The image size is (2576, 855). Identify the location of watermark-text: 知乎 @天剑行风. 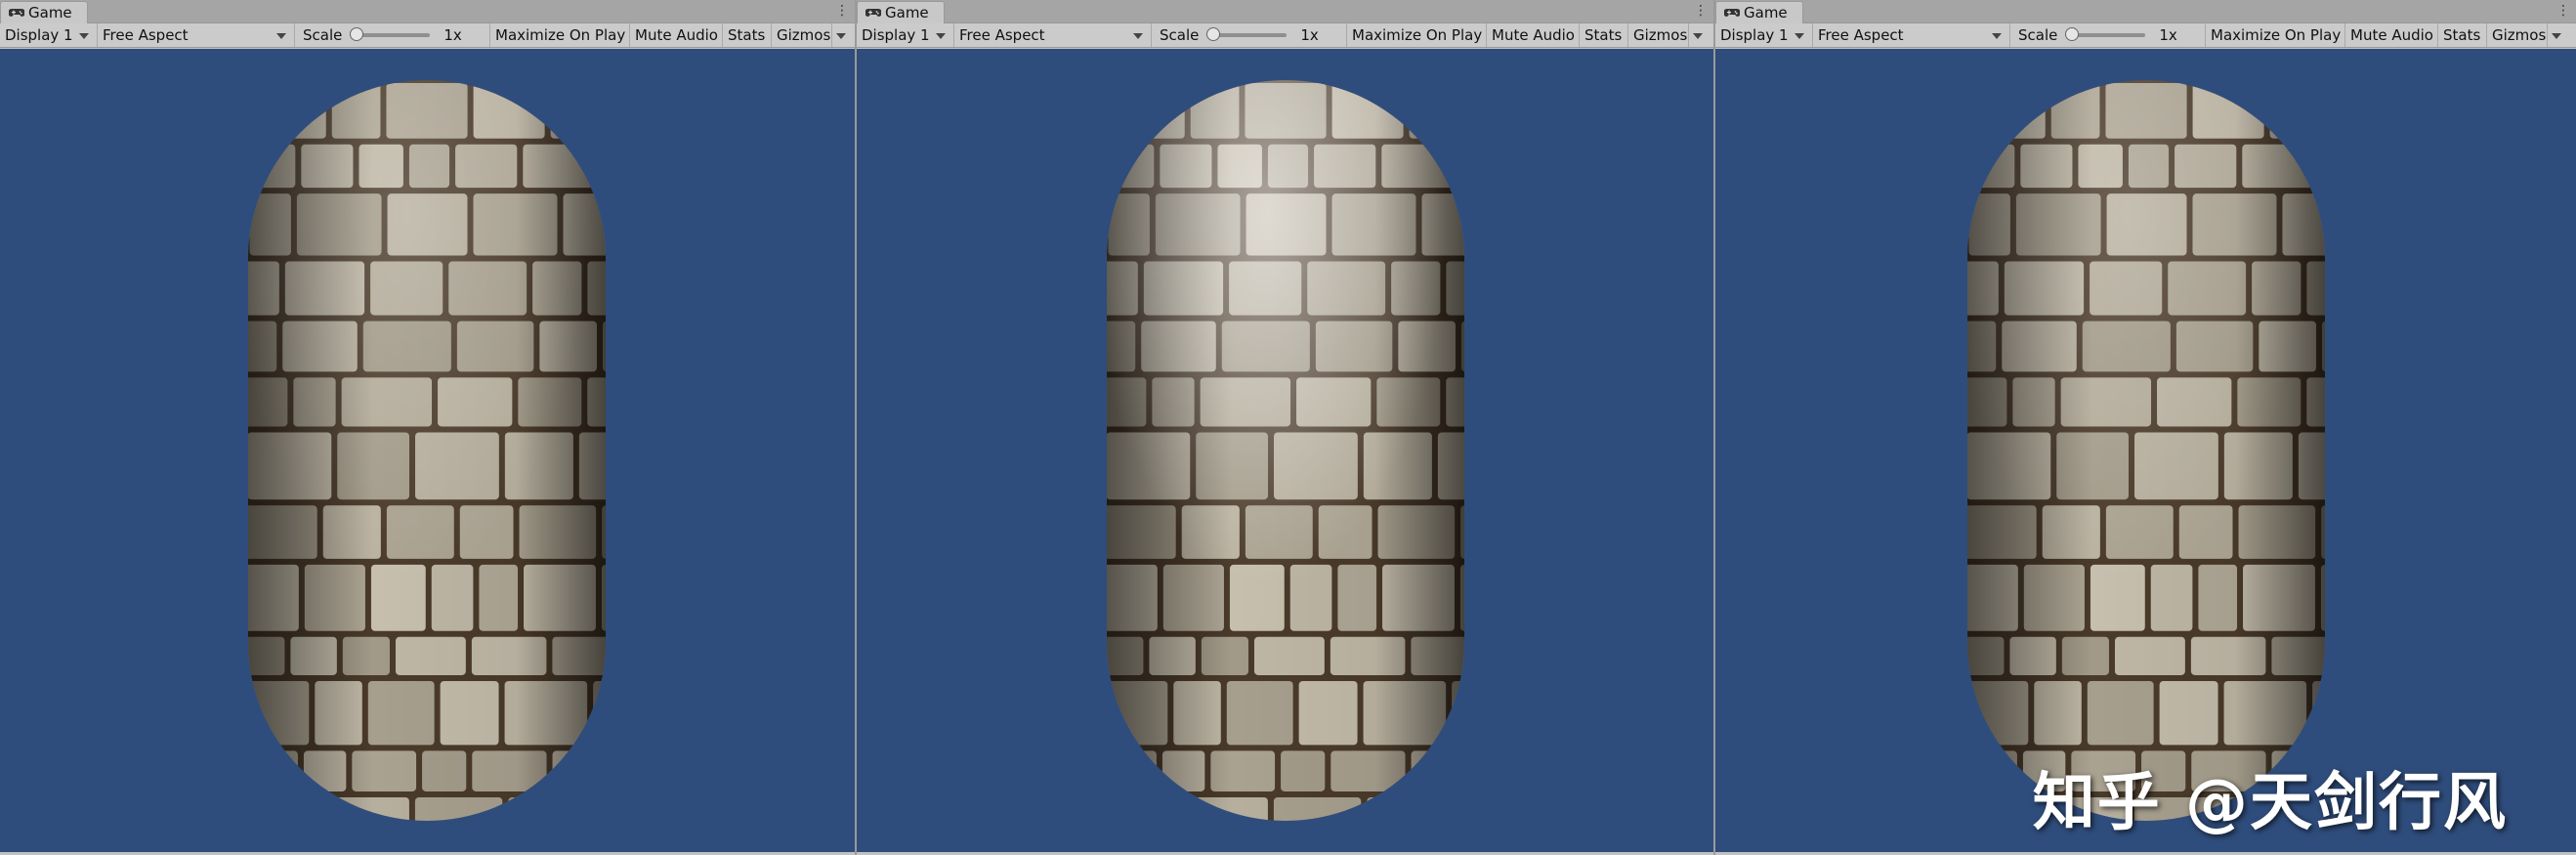
(2270, 803).